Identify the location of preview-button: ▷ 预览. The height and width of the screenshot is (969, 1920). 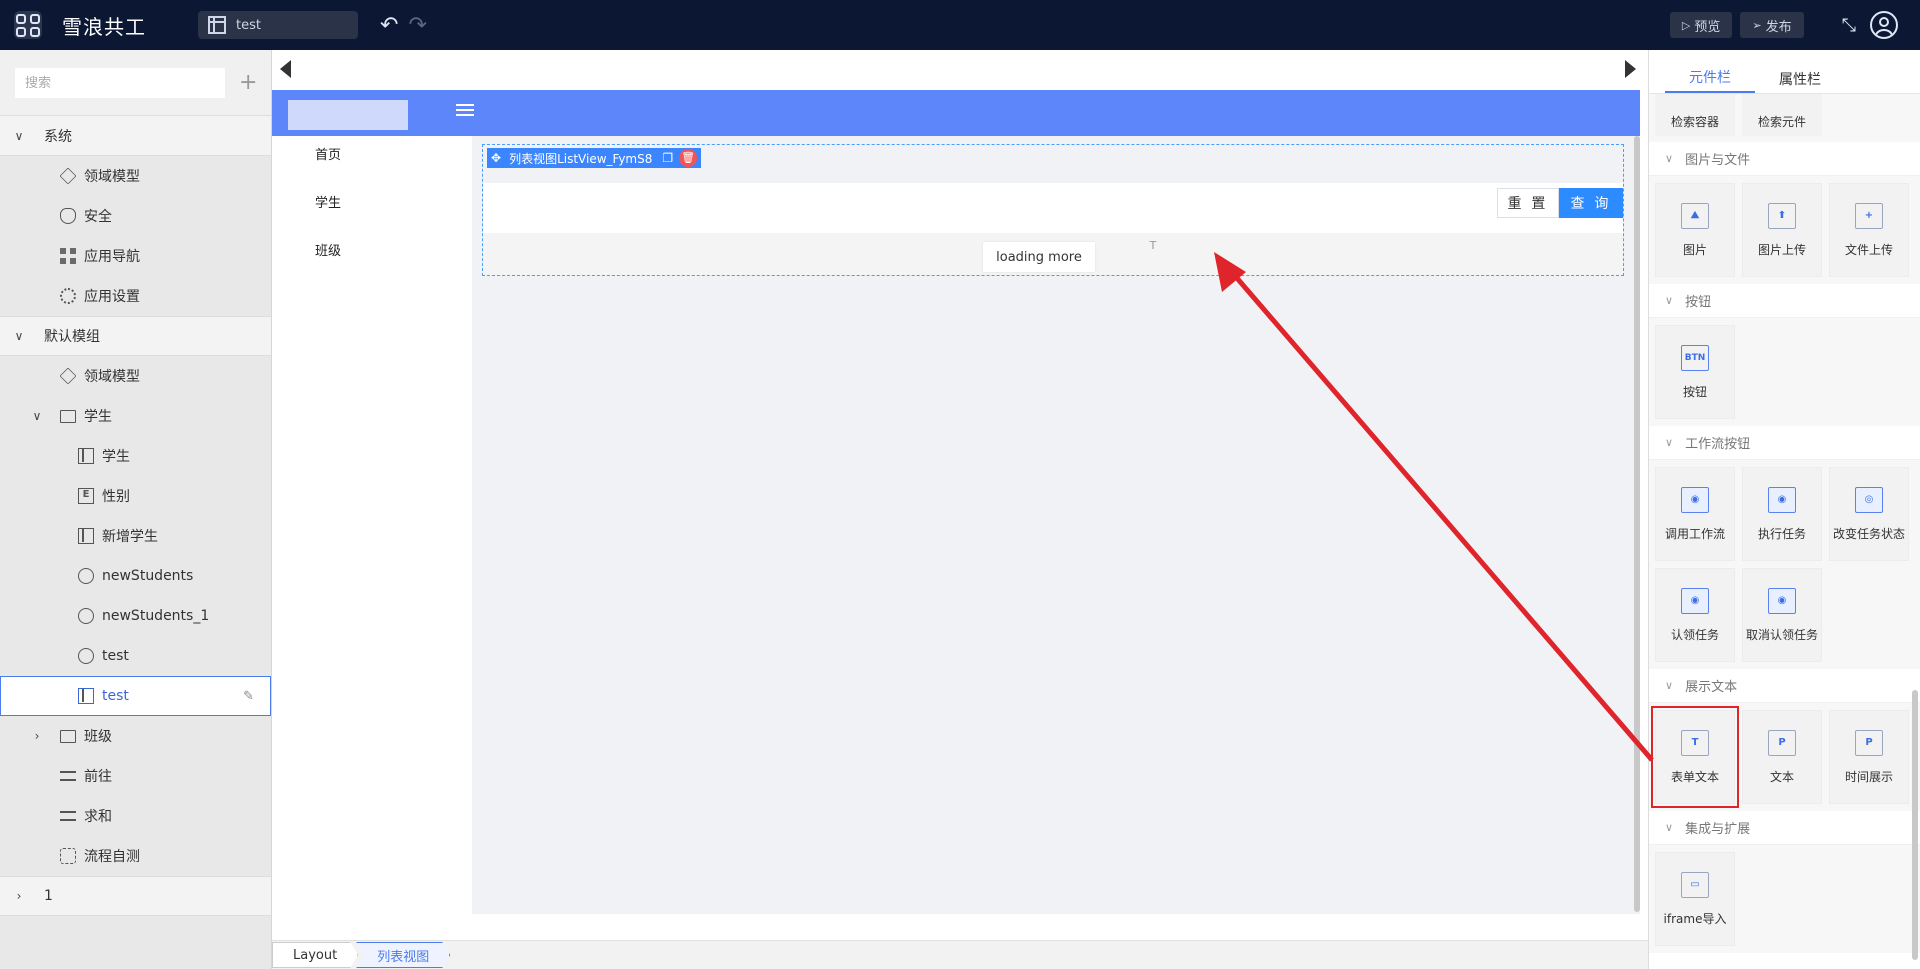
(1701, 25).